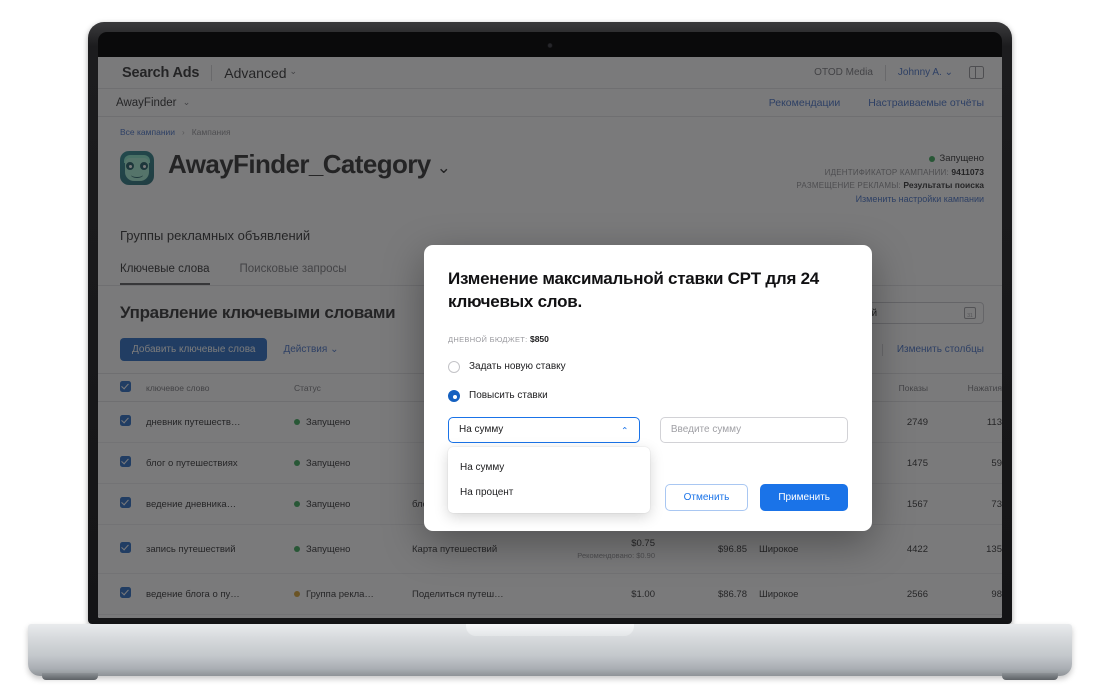 This screenshot has width=1100, height=700. I want to click on radio-button-icon, so click(454, 366).